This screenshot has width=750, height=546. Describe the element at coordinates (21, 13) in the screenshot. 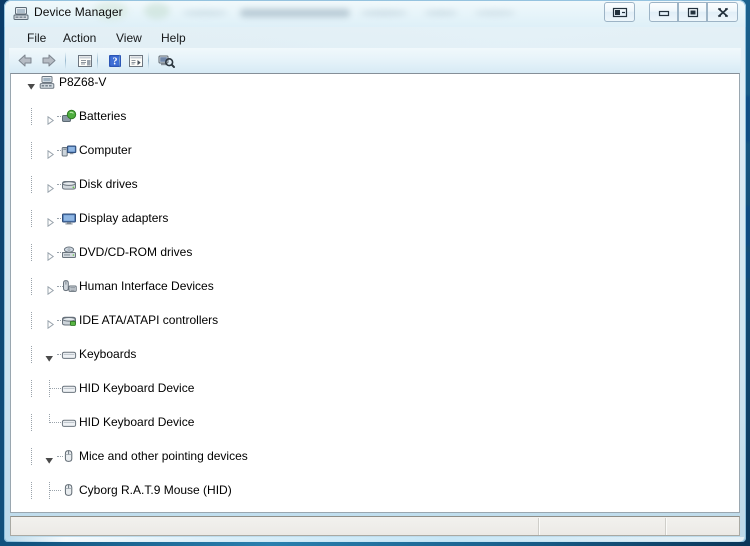

I see `device-manager-icon` at that location.